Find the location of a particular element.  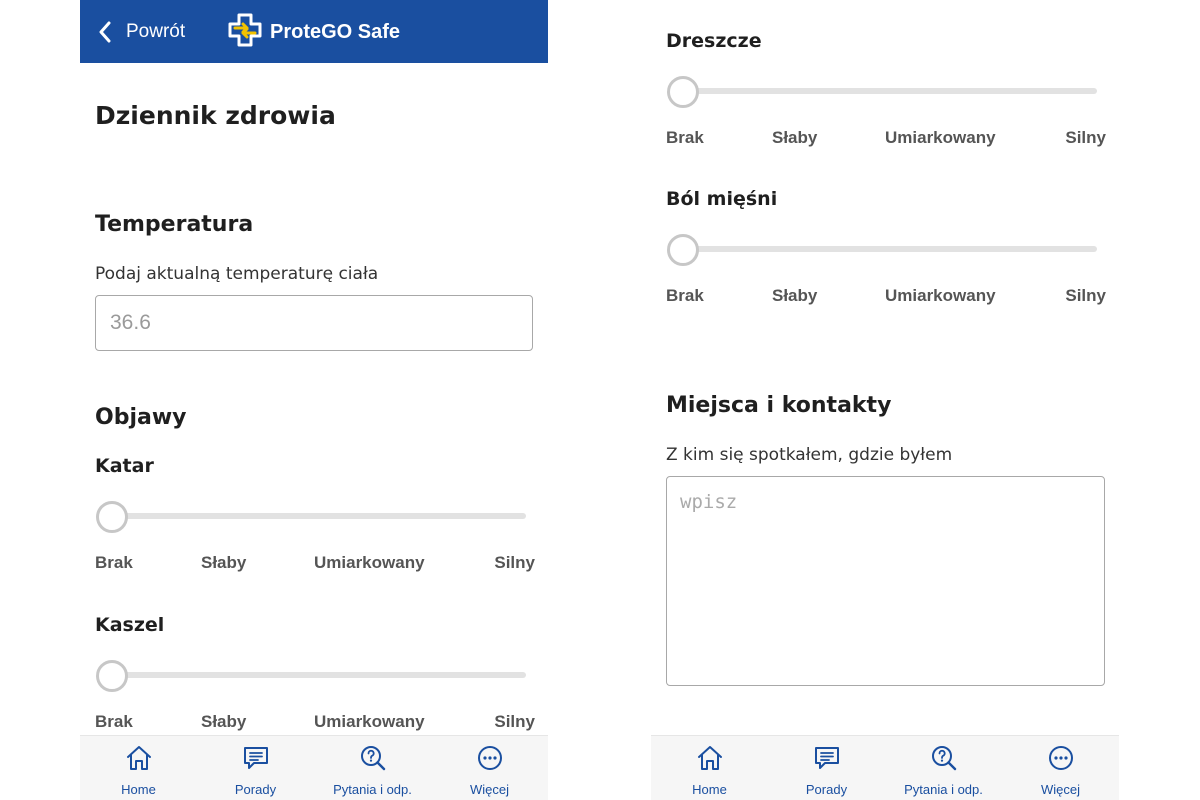

back-label: Powrót is located at coordinates (156, 31).